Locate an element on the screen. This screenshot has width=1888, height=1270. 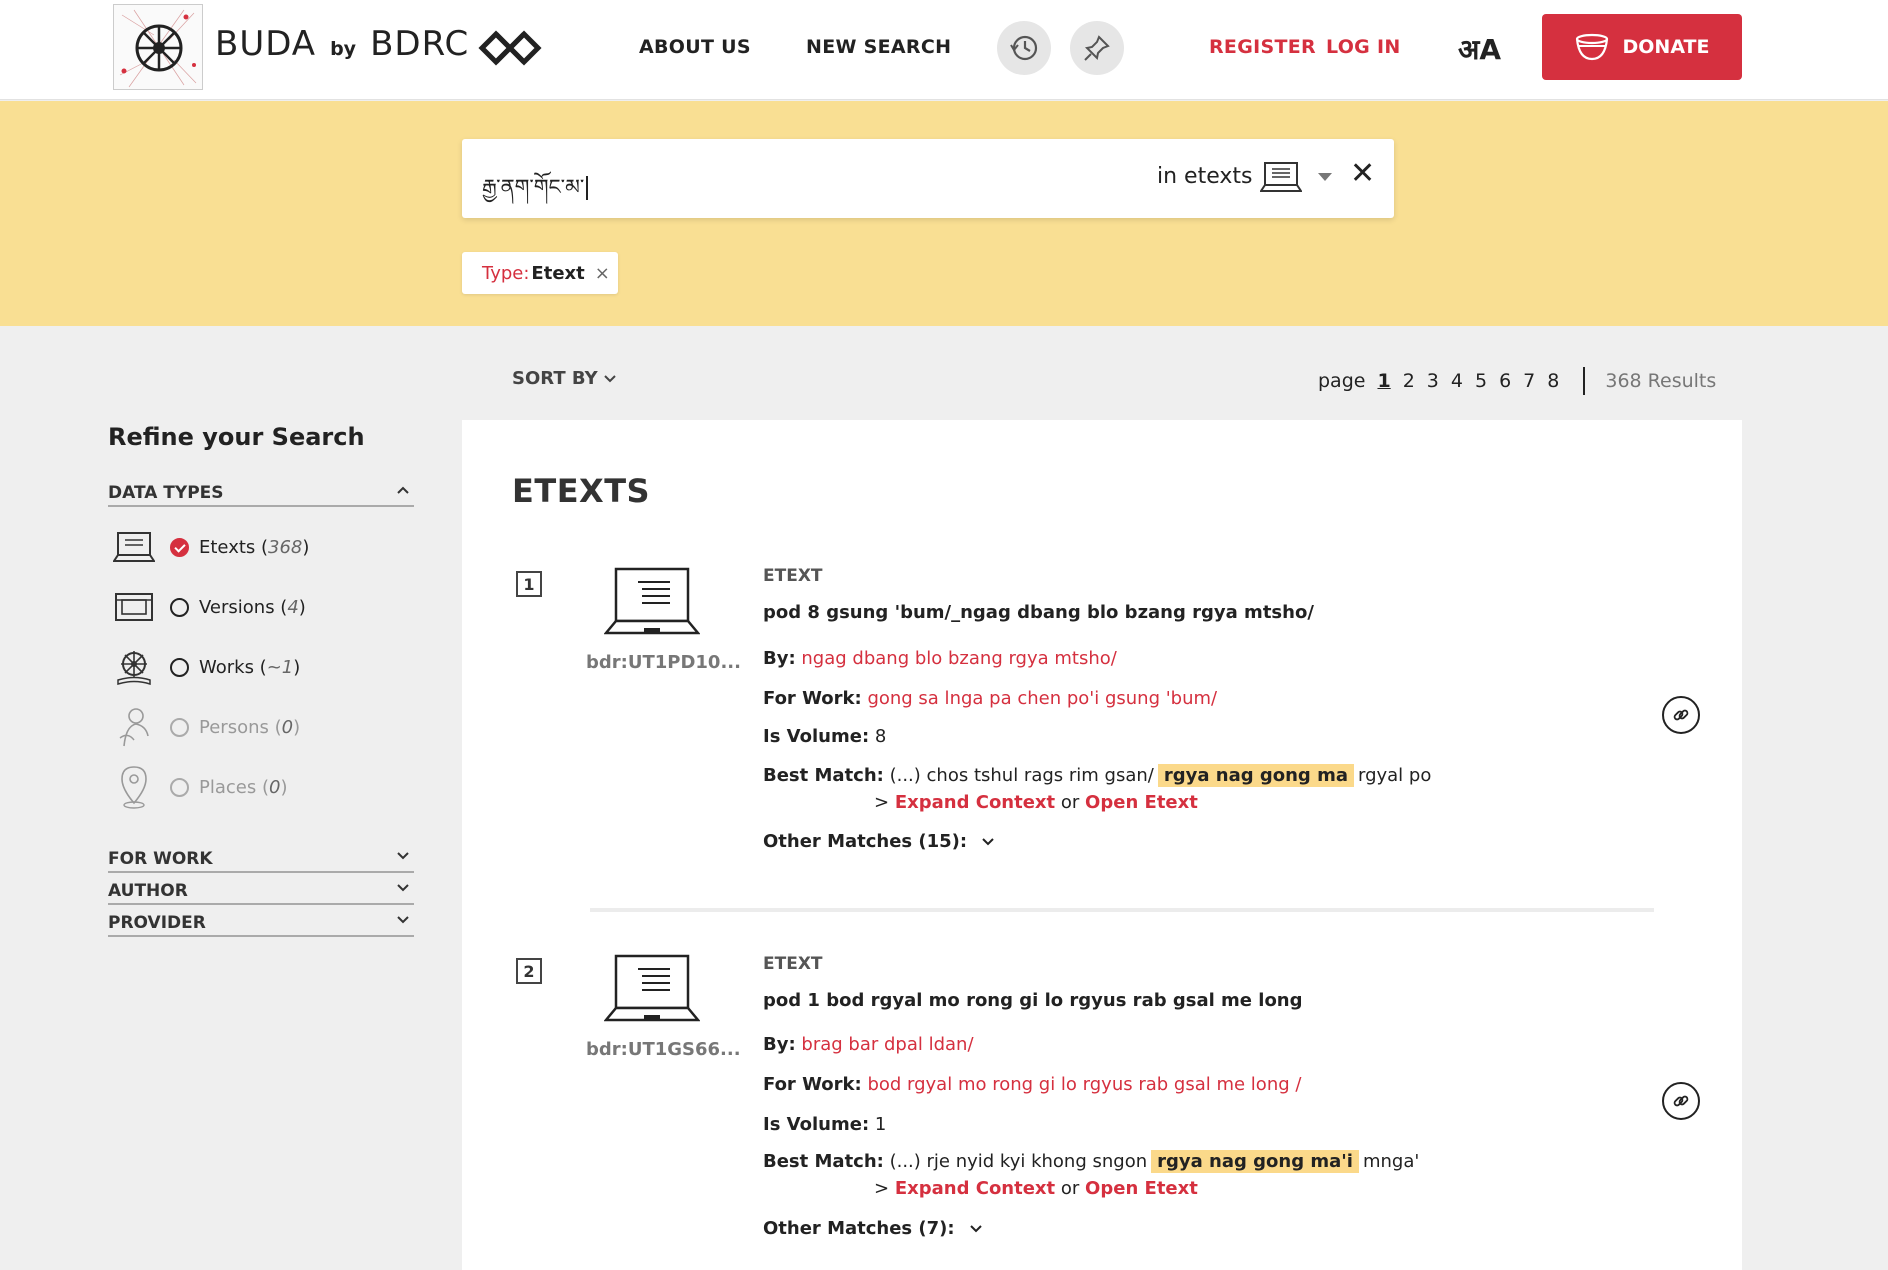
result-volume-line: Is Volume: 1 is located at coordinates (825, 1124).